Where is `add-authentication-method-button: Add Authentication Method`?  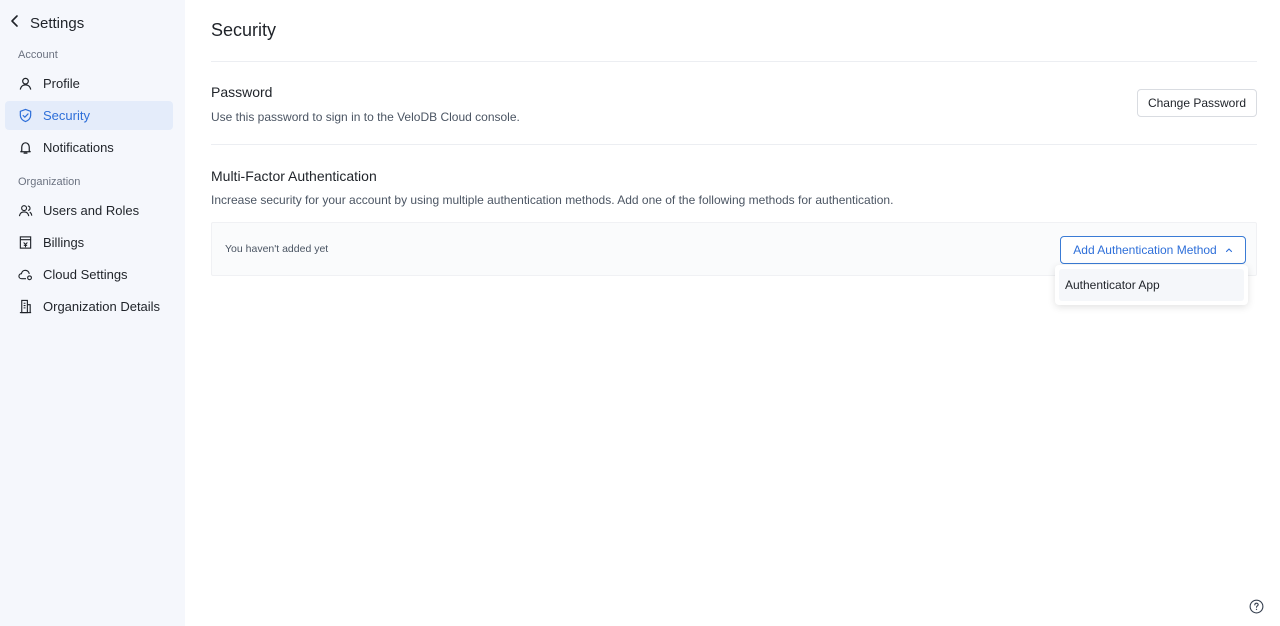 add-authentication-method-button: Add Authentication Method is located at coordinates (1153, 250).